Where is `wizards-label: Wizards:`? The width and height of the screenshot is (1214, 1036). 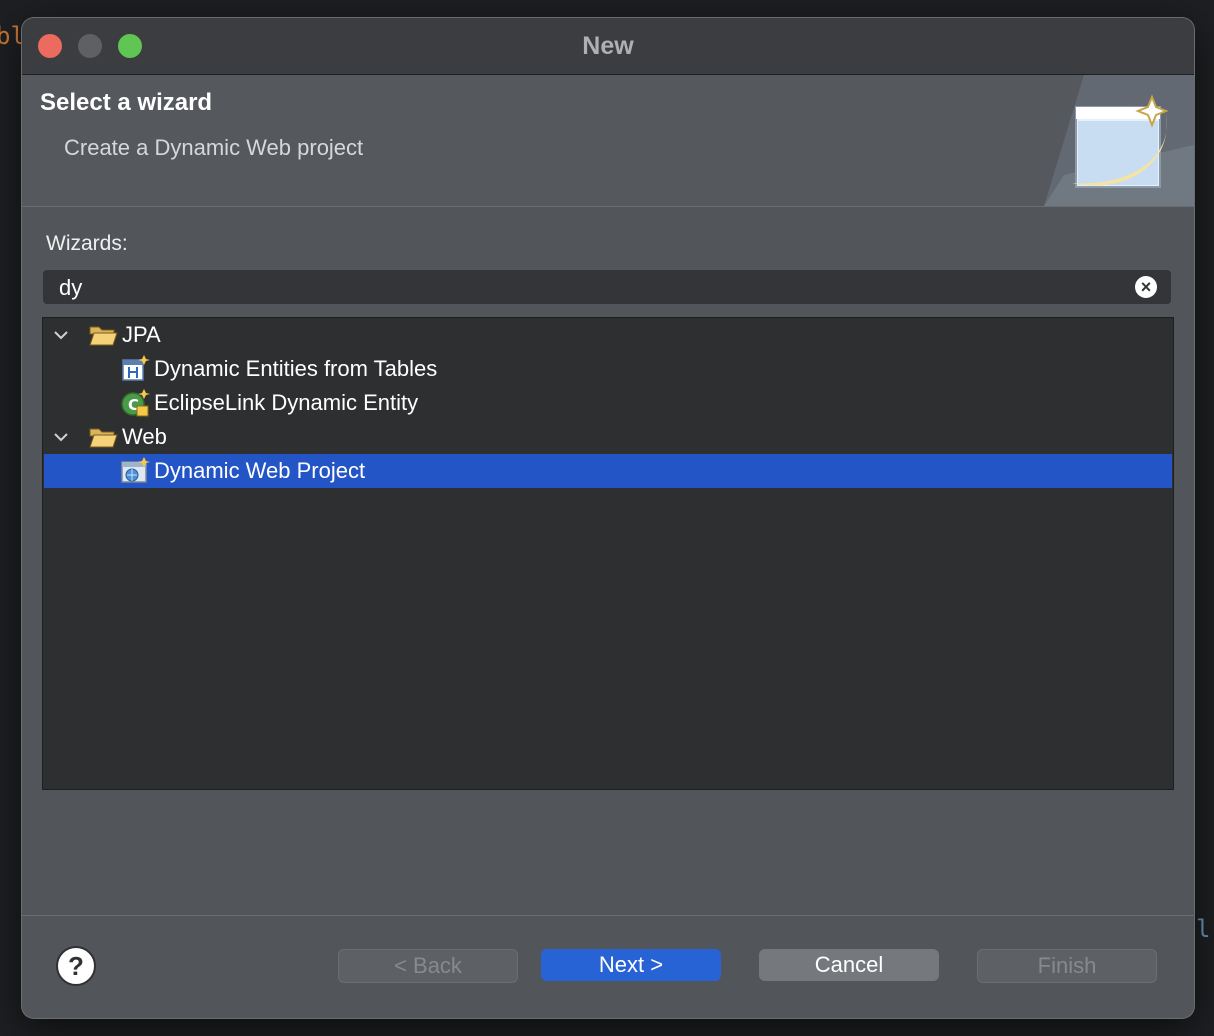 wizards-label: Wizards: is located at coordinates (87, 243).